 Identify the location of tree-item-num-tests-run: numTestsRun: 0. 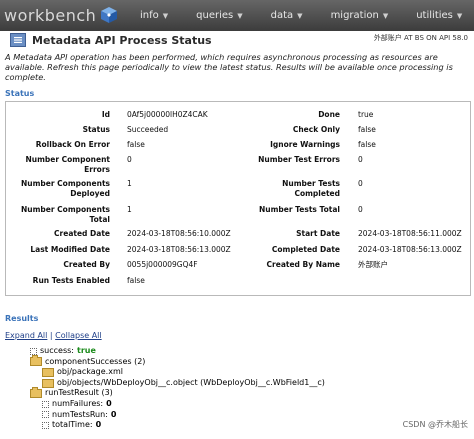
(177, 415).